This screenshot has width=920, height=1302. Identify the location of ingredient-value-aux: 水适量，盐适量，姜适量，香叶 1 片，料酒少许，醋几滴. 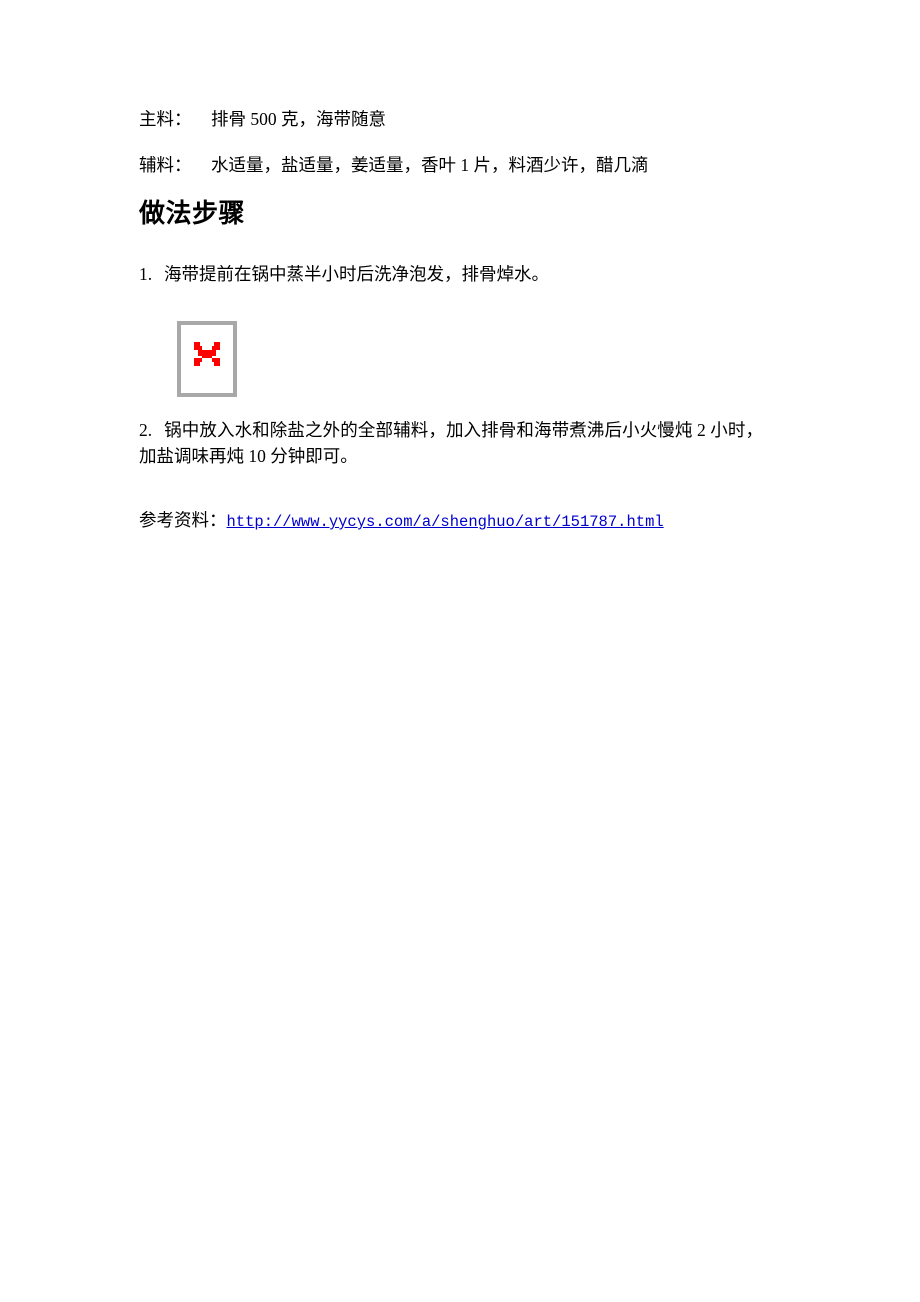
(430, 165).